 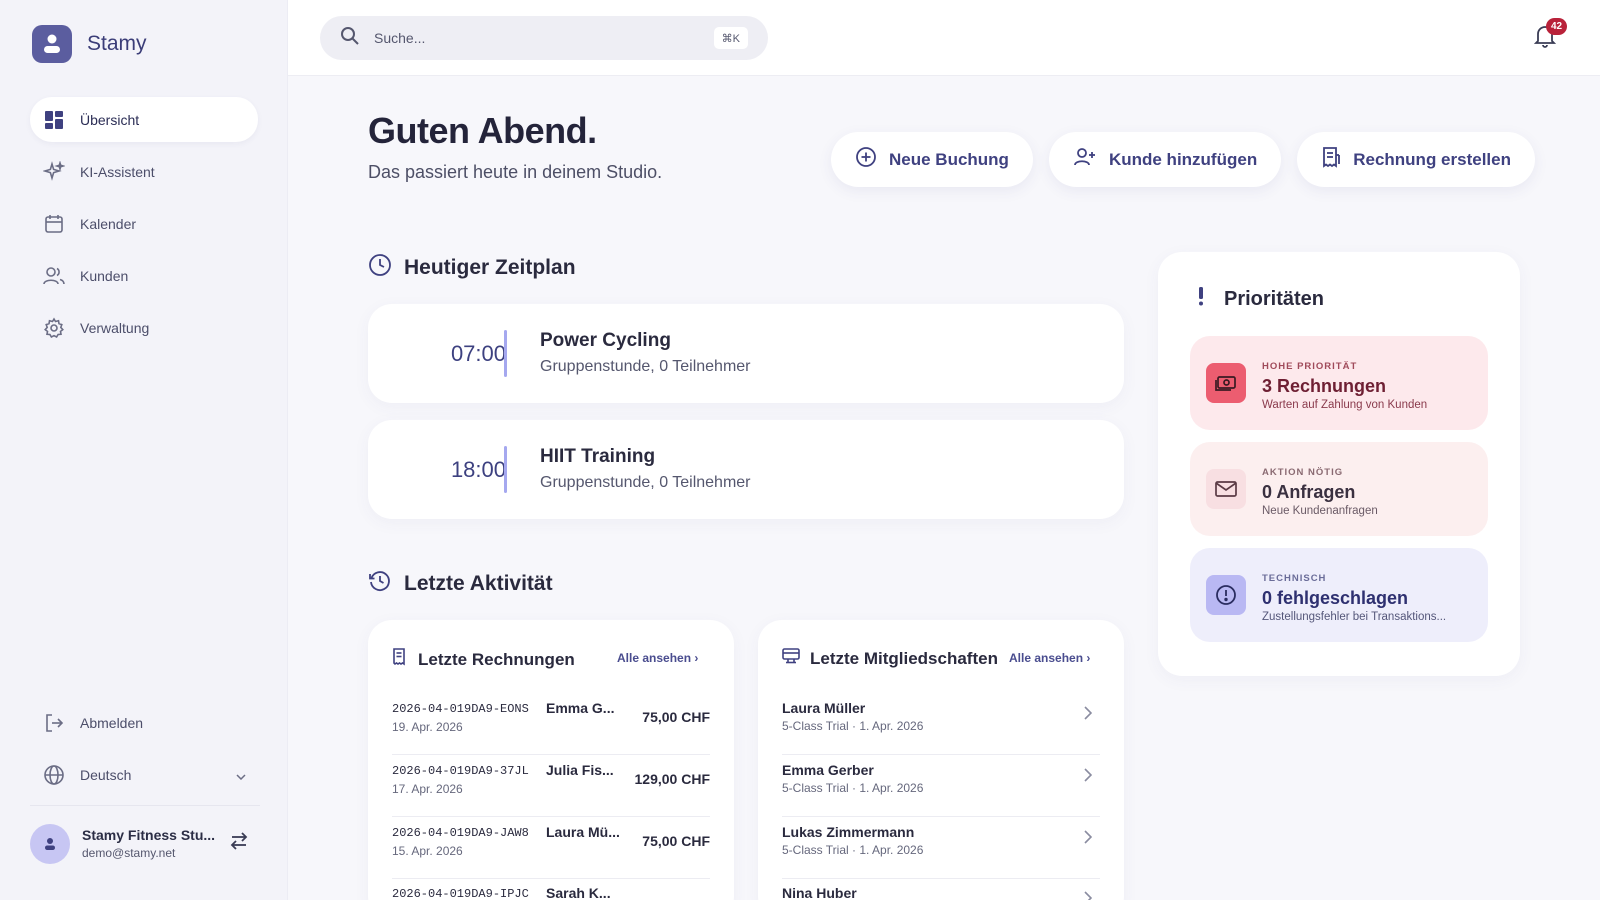 I want to click on sidebar-item-ai-assistant: KI-Assistent, so click(x=144, y=171).